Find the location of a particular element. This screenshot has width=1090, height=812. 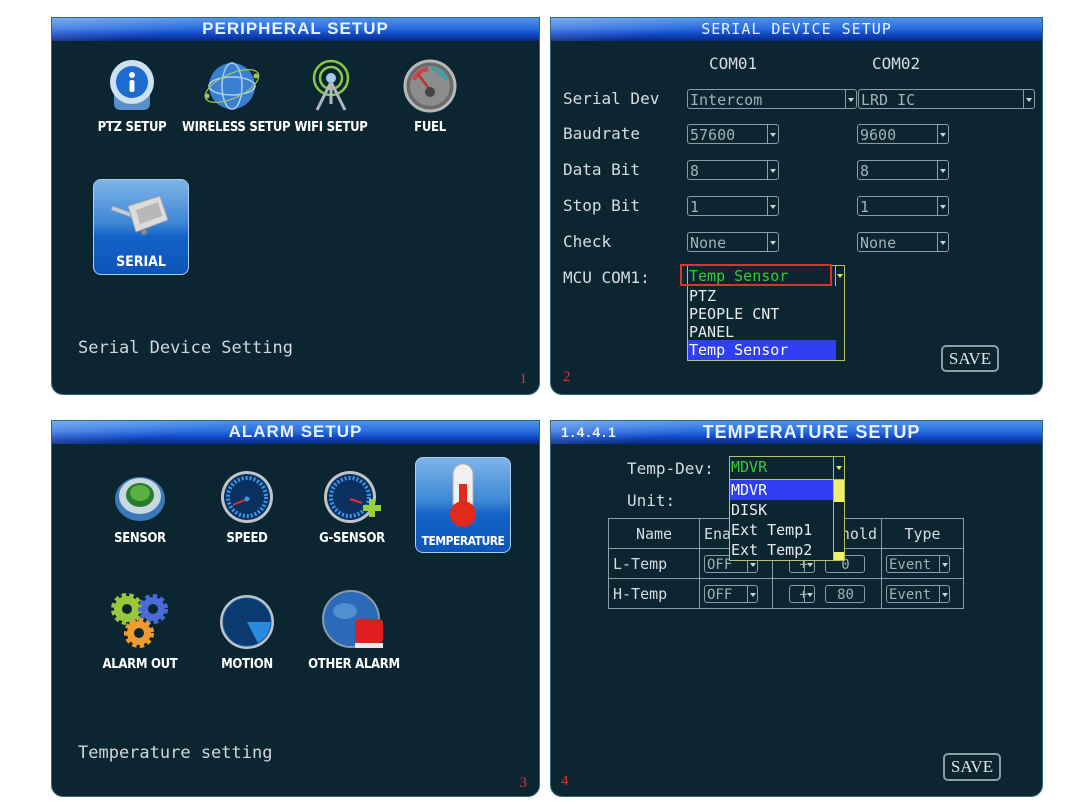

com02-stop-bit-select: 1 is located at coordinates (903, 206).